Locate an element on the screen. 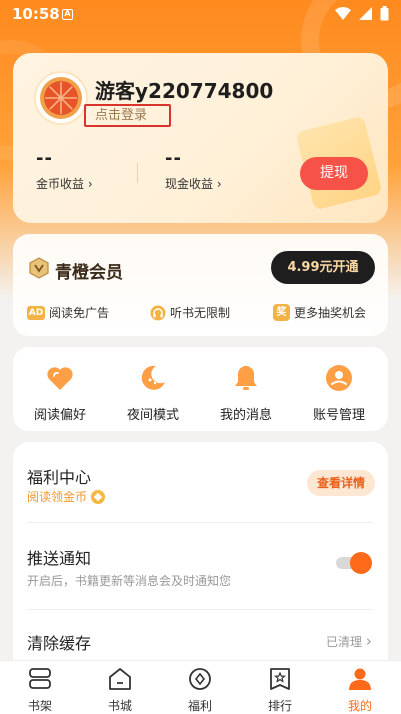 The height and width of the screenshot is (714, 401). bottom-navigation: 书架 书城 福利 排行 我的 is located at coordinates (200, 687).